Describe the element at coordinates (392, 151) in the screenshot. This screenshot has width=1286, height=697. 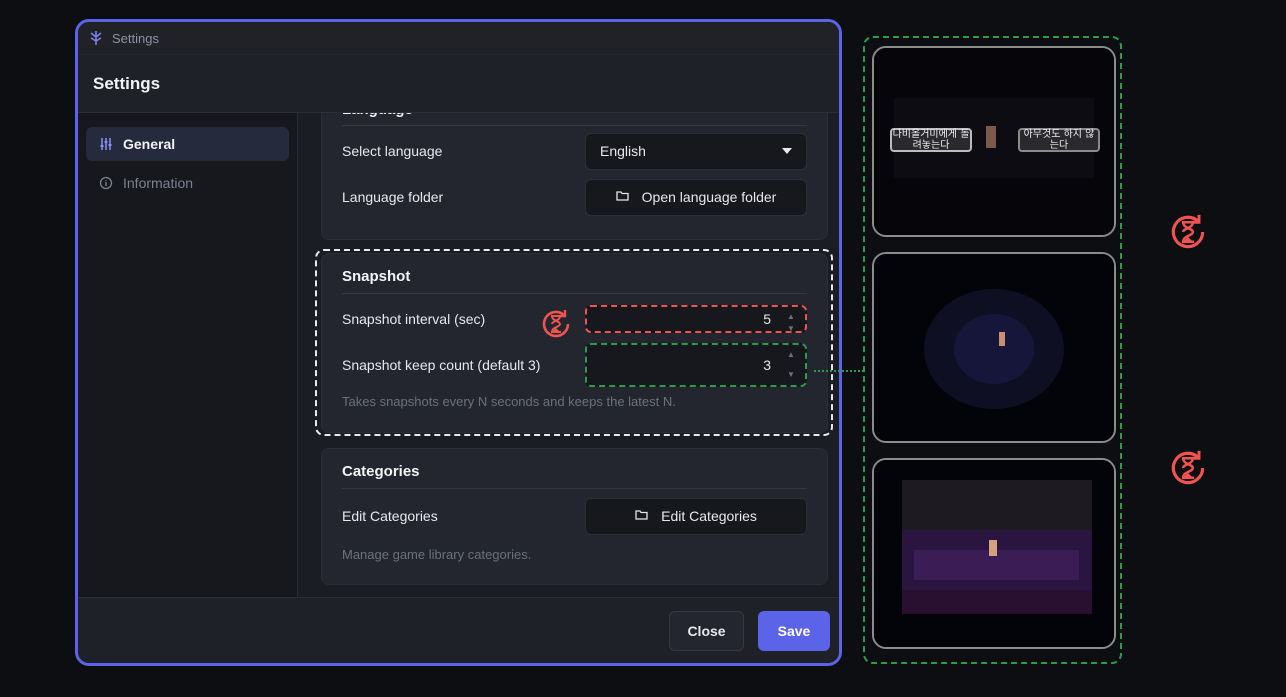
I see `select-language-label: Select language` at that location.